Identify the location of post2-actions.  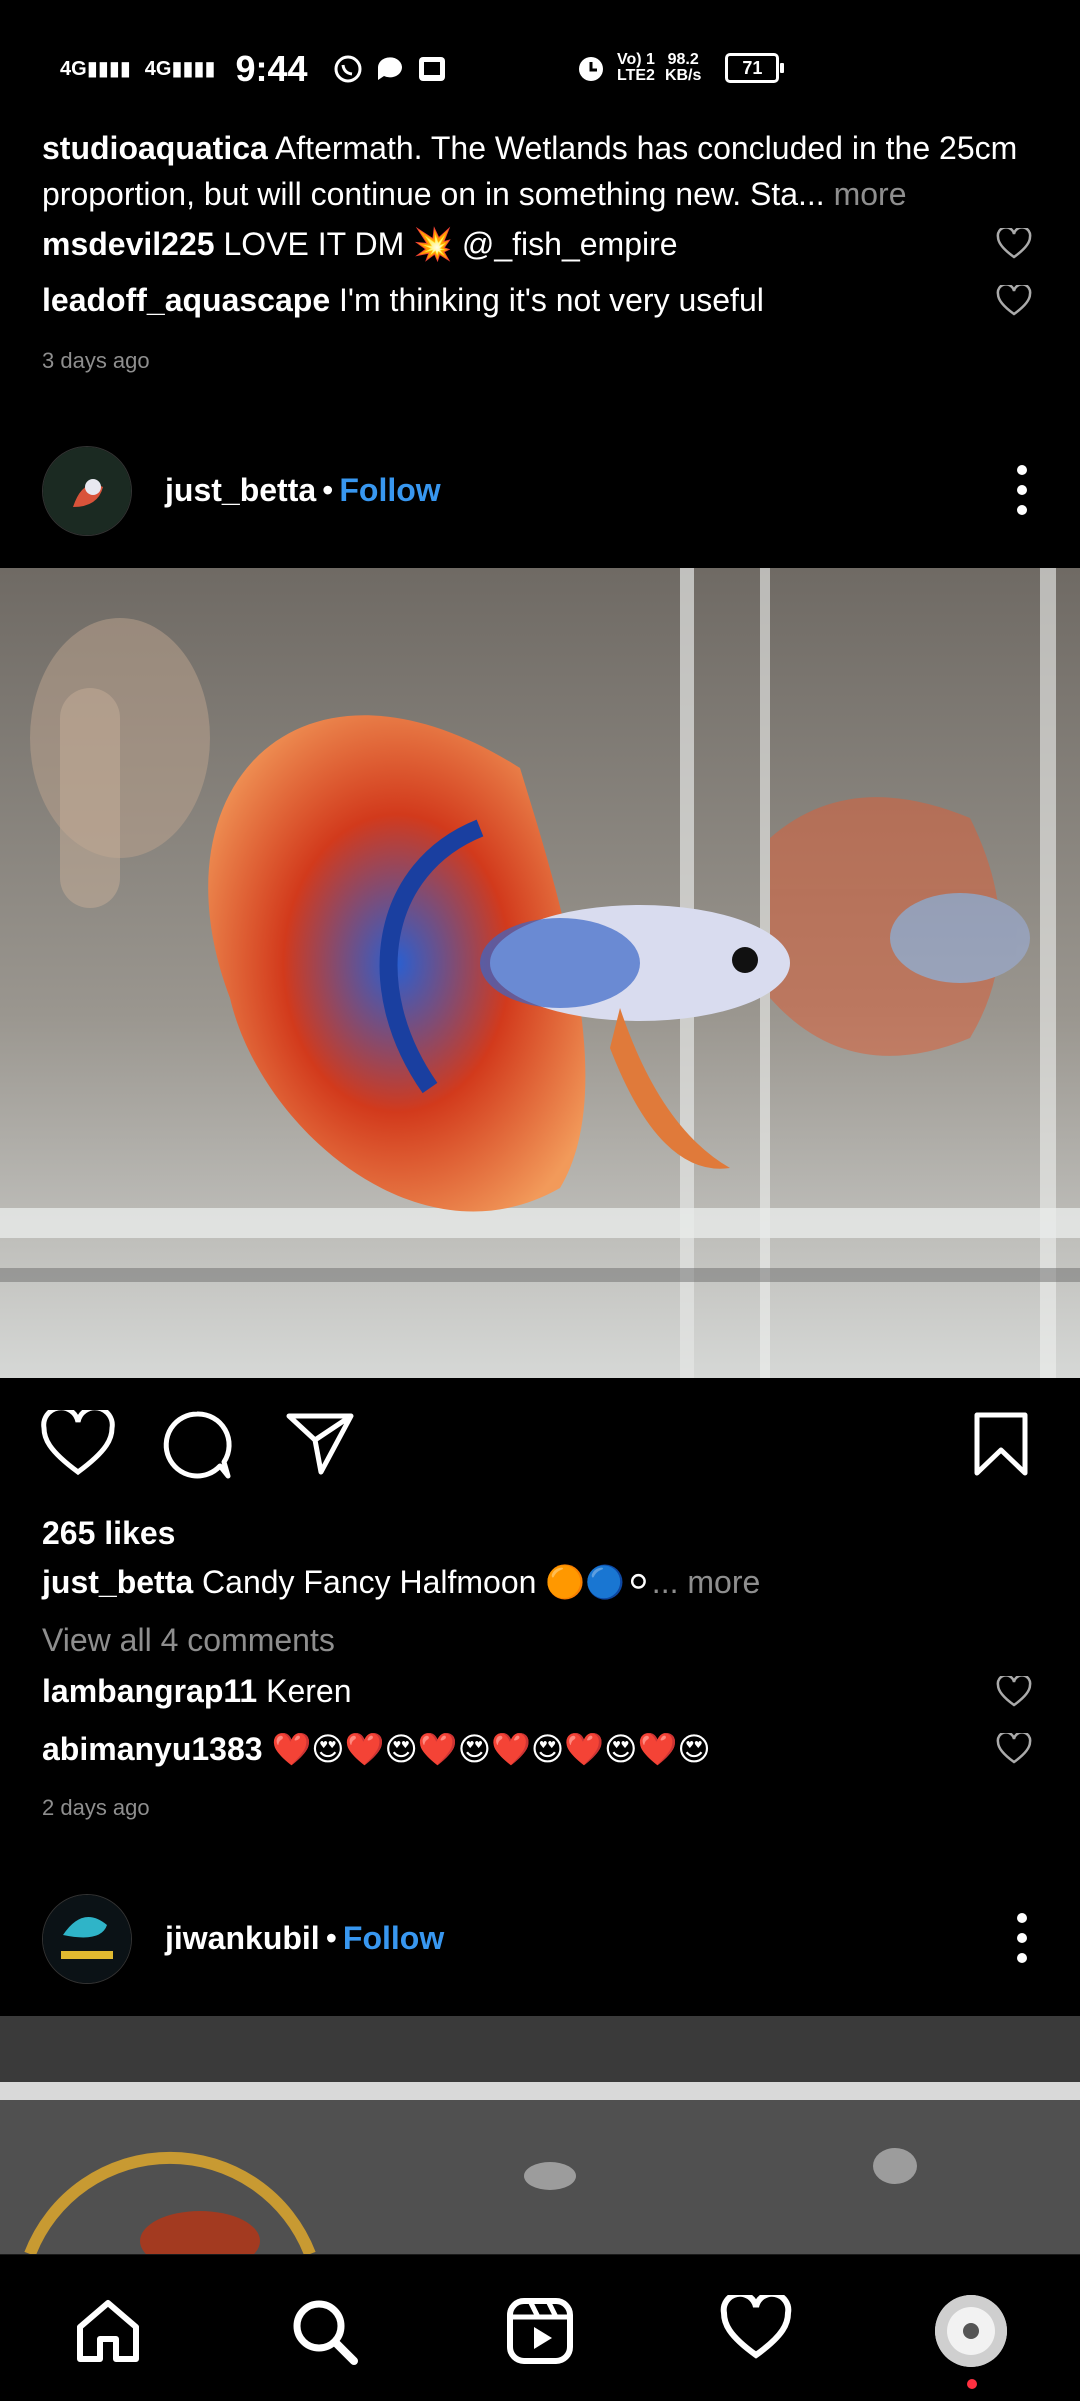
(540, 1450).